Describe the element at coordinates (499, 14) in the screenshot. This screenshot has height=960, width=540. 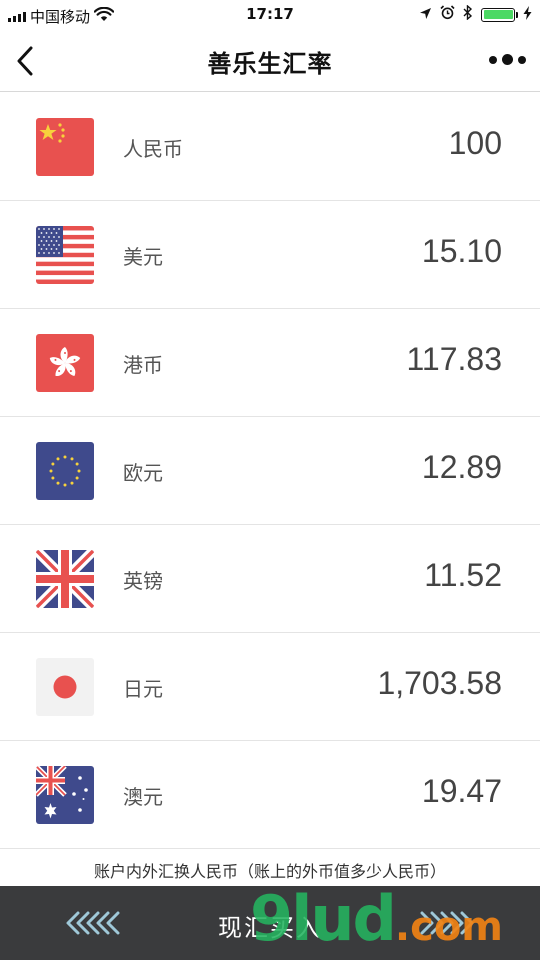
I see `battery-icon` at that location.